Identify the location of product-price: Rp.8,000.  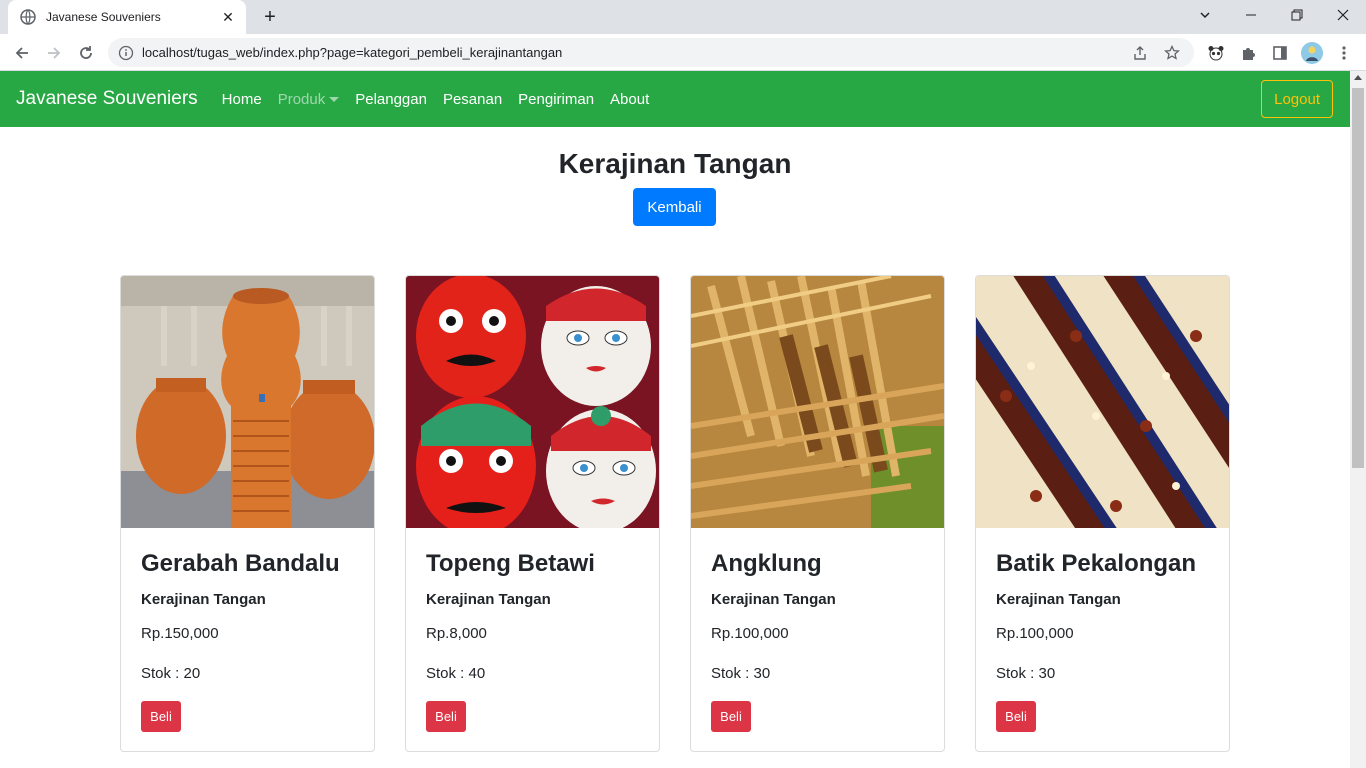
(456, 633).